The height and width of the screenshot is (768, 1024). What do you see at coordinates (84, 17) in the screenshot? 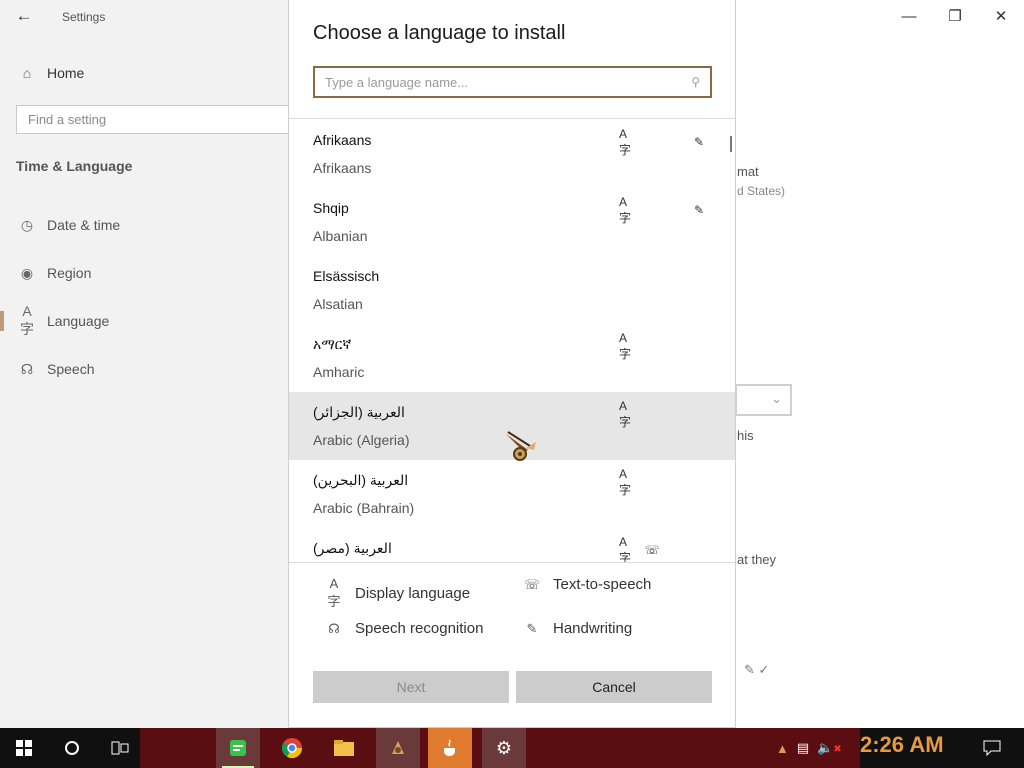
I see `app-title: Settings` at bounding box center [84, 17].